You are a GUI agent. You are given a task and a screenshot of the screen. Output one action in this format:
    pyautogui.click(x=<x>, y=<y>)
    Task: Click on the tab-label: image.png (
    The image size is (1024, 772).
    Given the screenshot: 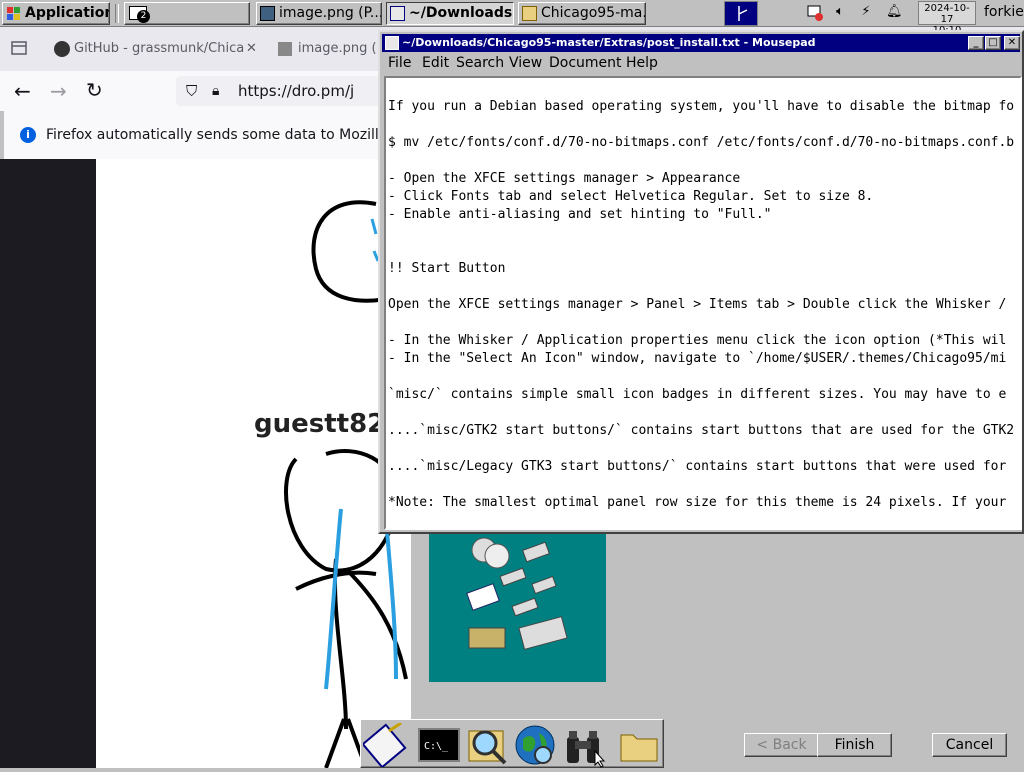 What is the action you would take?
    pyautogui.click(x=337, y=48)
    